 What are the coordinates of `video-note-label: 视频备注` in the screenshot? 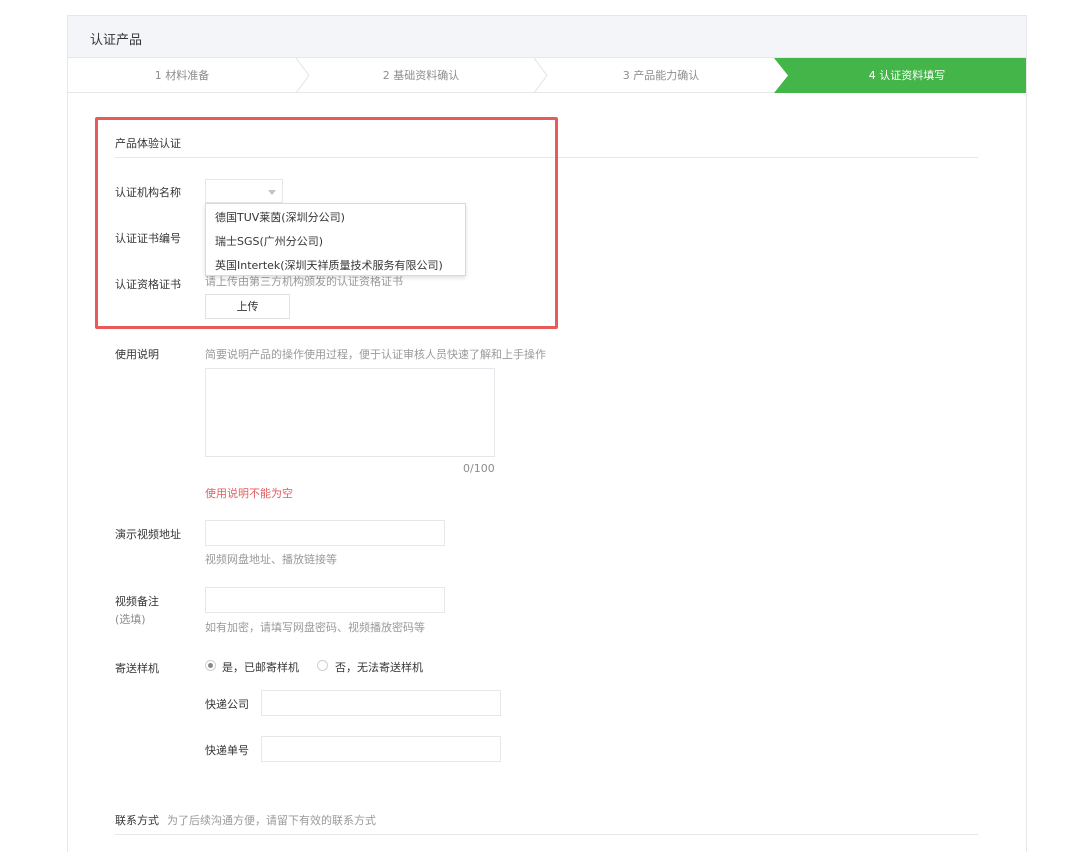 It's located at (137, 601).